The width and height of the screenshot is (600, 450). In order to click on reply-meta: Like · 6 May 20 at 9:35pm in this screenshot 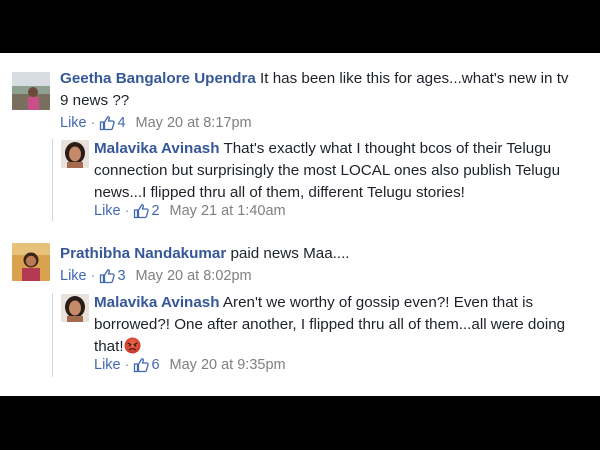, I will do `click(190, 365)`.